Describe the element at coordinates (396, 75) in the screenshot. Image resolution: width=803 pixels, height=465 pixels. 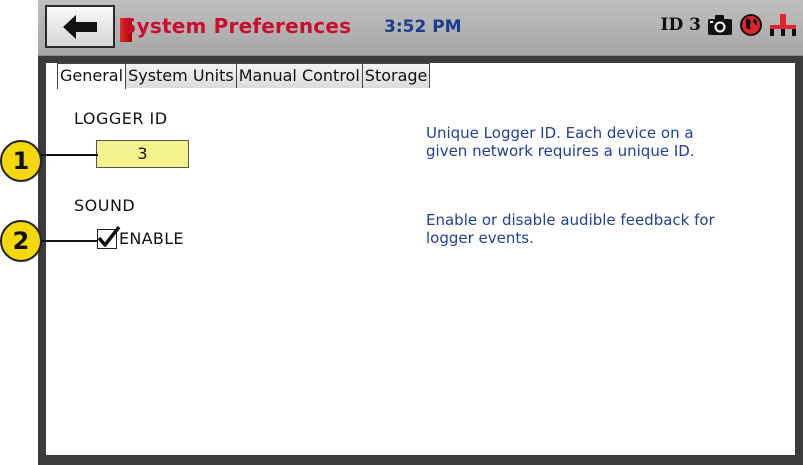
I see `tab-storage: Storage` at that location.